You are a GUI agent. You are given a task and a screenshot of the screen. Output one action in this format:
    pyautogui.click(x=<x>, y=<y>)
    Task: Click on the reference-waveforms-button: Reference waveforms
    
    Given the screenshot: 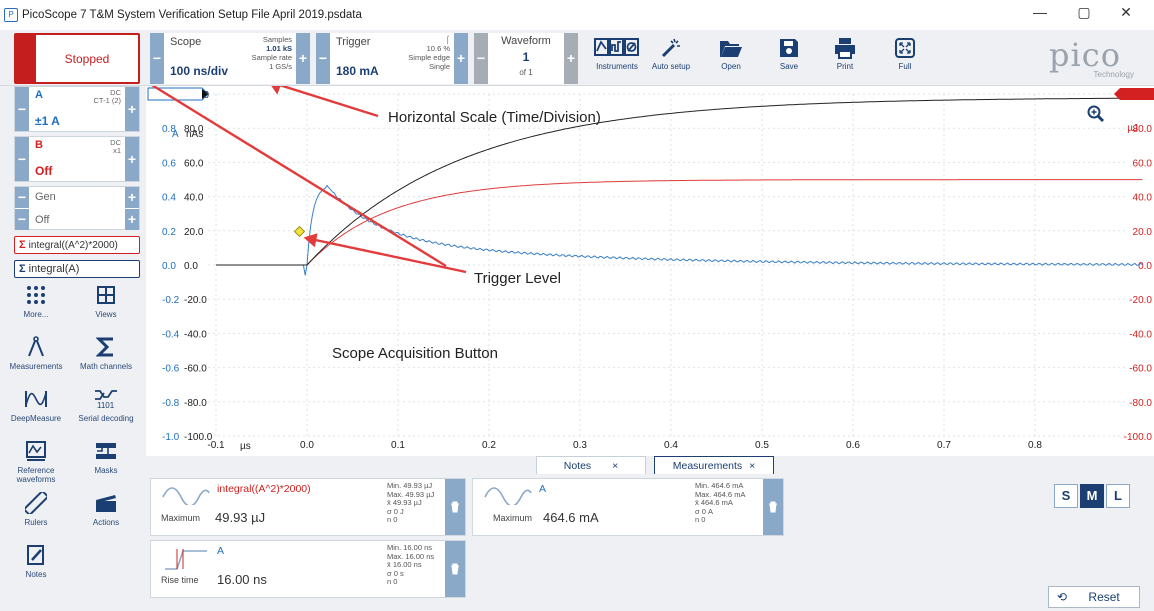 What is the action you would take?
    pyautogui.click(x=36, y=460)
    